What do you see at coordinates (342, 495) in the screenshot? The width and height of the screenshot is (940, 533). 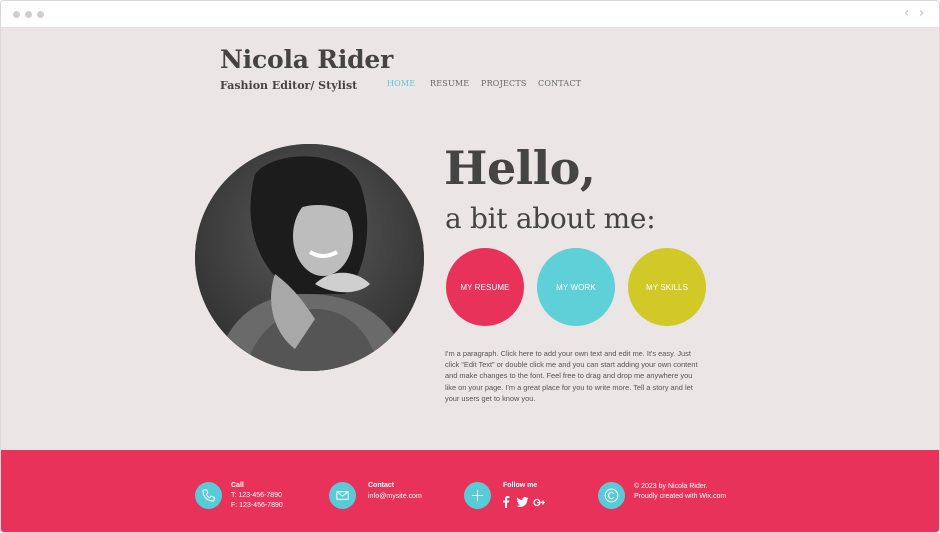 I see `mail-icon` at bounding box center [342, 495].